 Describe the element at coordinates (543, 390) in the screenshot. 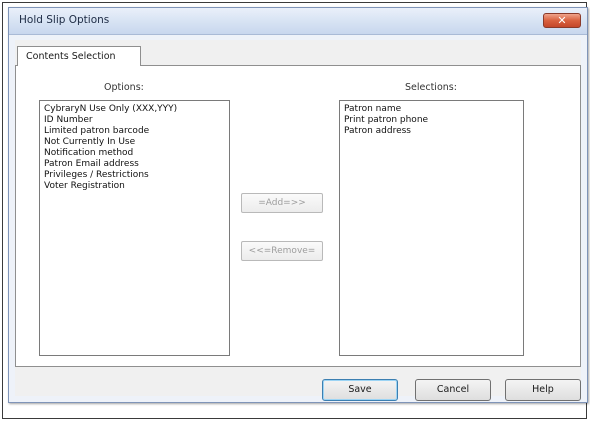

I see `help-button: Help` at that location.